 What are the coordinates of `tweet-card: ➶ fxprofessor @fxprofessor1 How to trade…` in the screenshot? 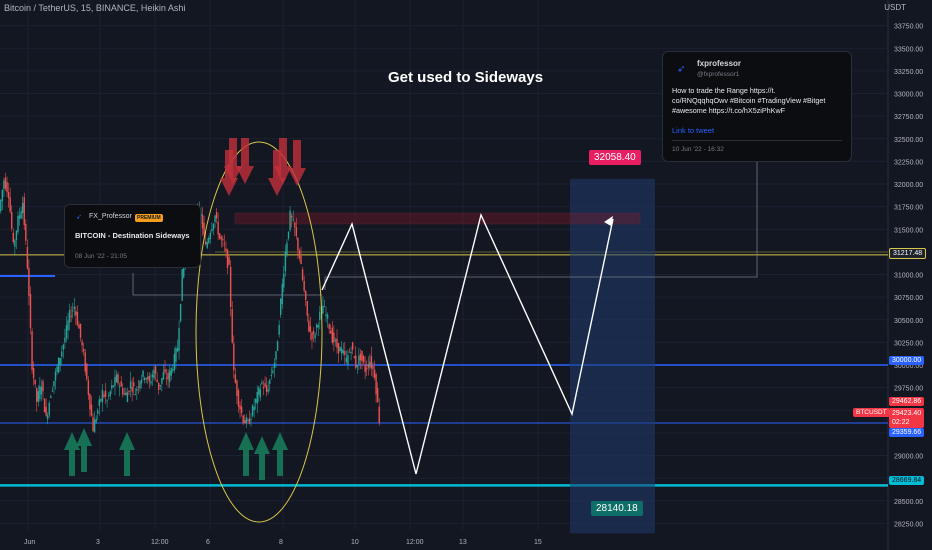 It's located at (757, 106).